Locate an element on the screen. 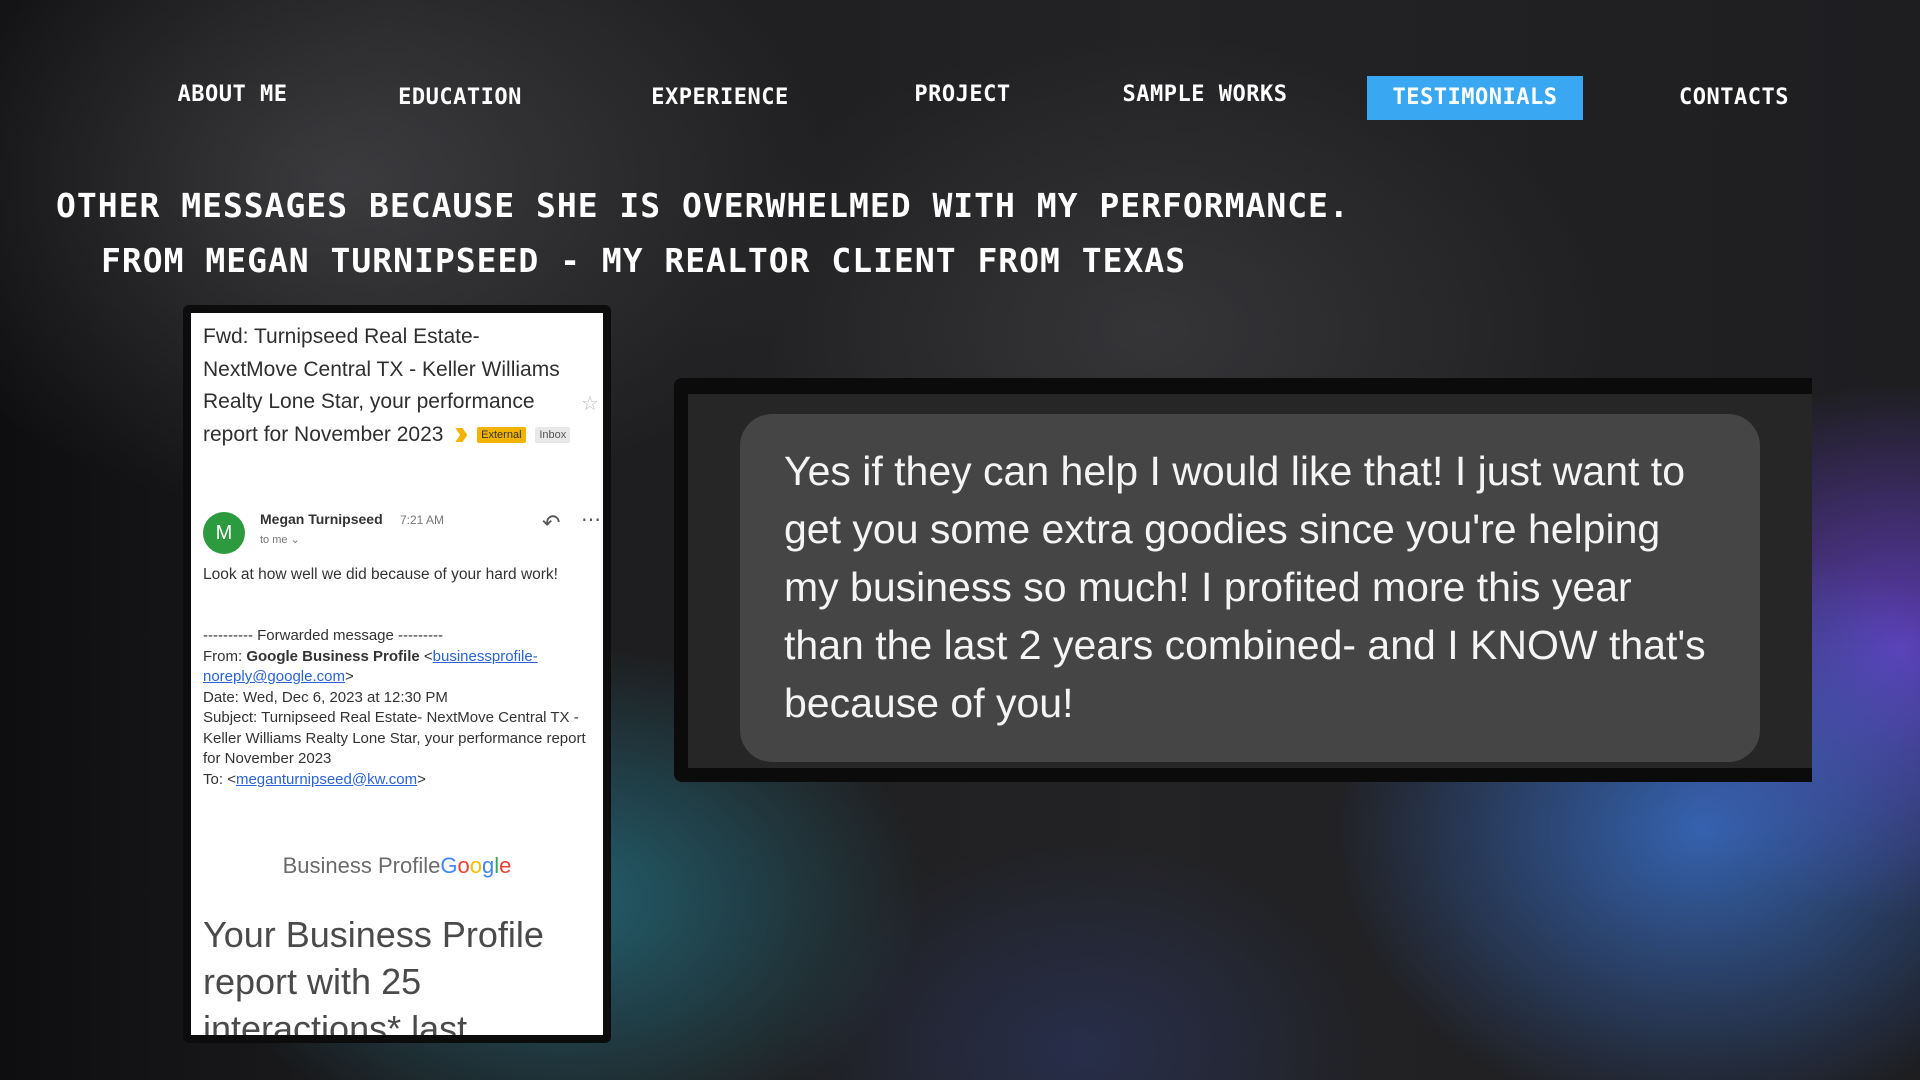 The width and height of the screenshot is (1920, 1080). email-sender: Megan Turnipseed is located at coordinates (321, 519).